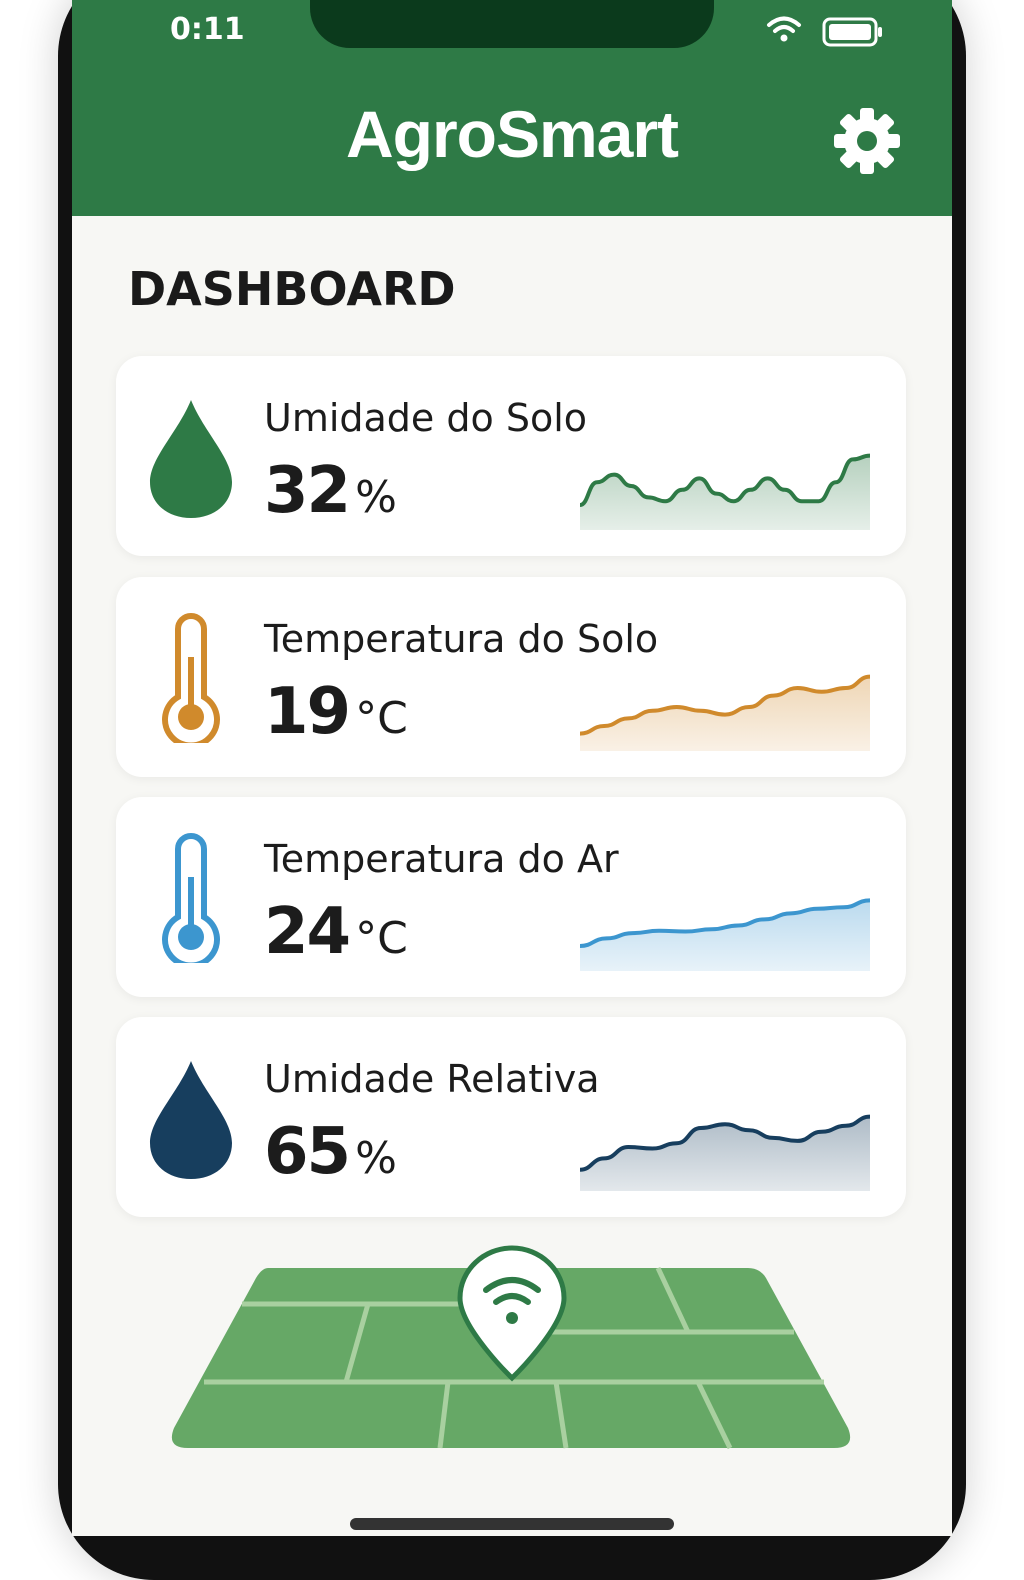 Image resolution: width=1024 pixels, height=1580 pixels. Describe the element at coordinates (512, 1524) in the screenshot. I see `home-indicator` at that location.